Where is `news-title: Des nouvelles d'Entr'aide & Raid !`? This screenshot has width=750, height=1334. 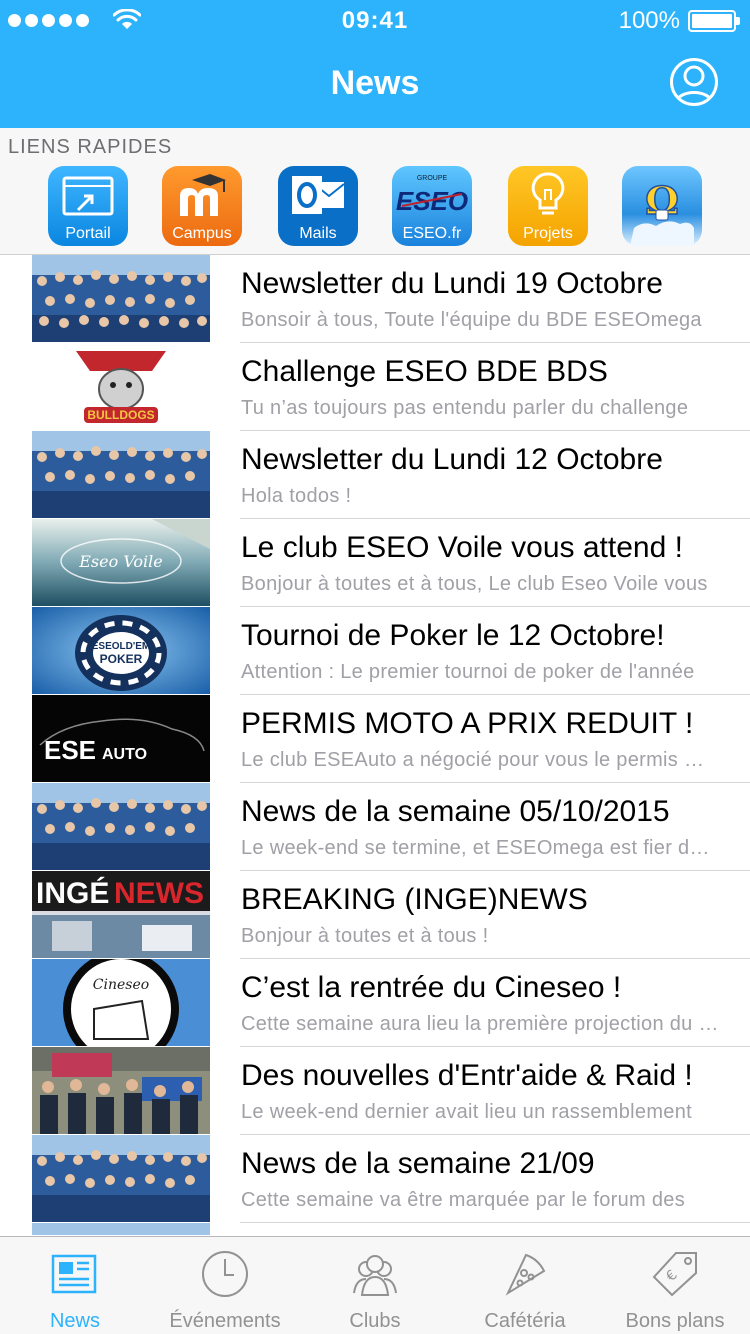 news-title: Des nouvelles d'Entr'aide & Raid ! is located at coordinates (467, 1075).